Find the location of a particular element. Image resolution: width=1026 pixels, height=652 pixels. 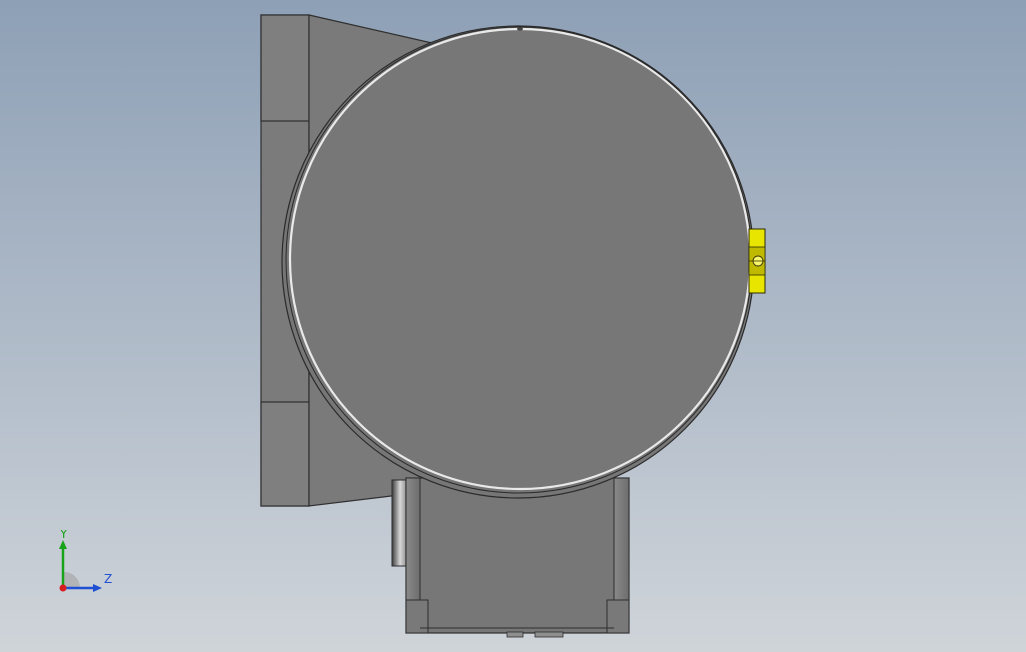

gearbox-housing is located at coordinates (517, 555).